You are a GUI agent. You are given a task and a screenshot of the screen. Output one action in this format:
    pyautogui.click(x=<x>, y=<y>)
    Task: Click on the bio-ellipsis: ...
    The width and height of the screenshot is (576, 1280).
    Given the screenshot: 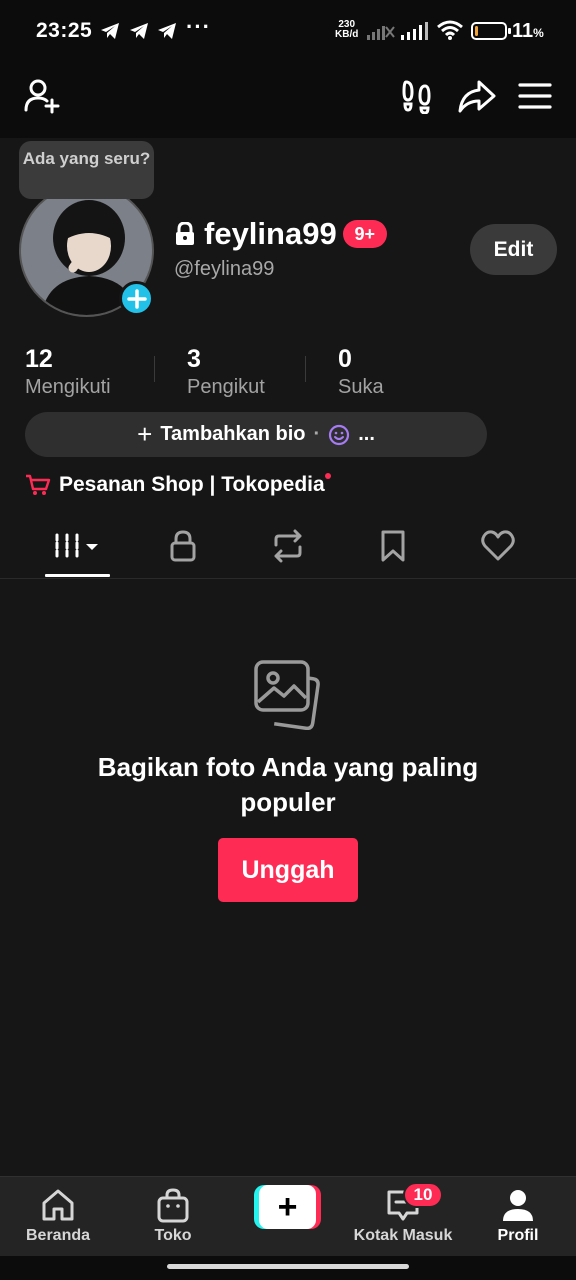 What is the action you would take?
    pyautogui.click(x=366, y=434)
    